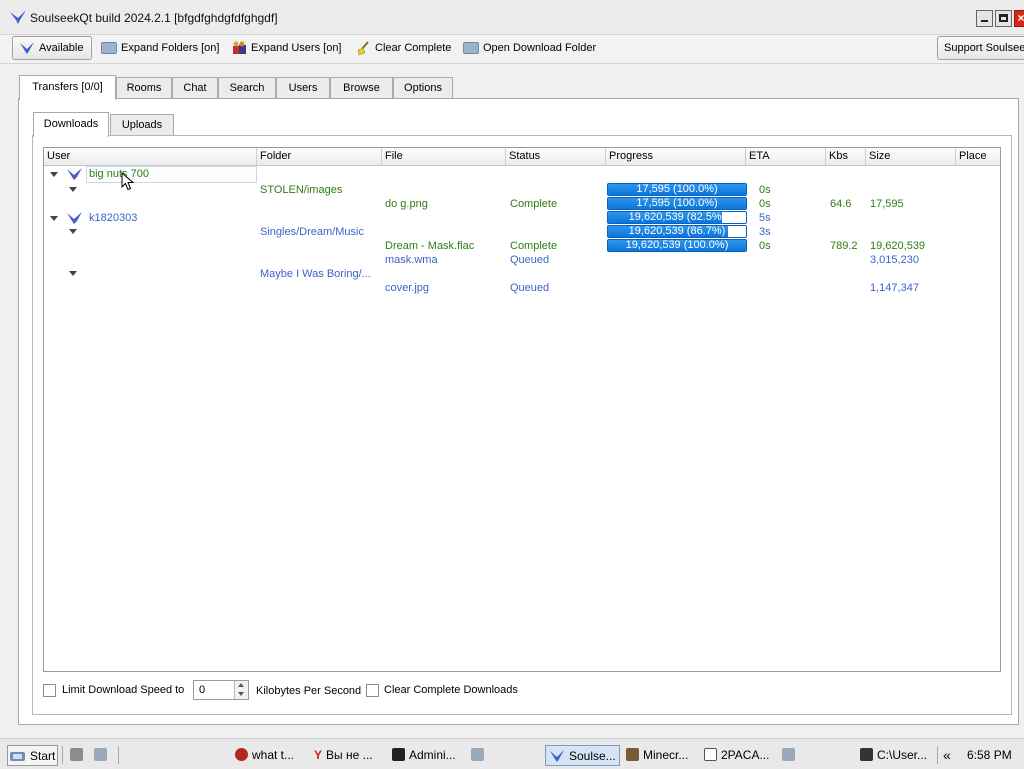 Image resolution: width=1024 pixels, height=769 pixels. What do you see at coordinates (43, 755) in the screenshot?
I see `start-label: Start` at bounding box center [43, 755].